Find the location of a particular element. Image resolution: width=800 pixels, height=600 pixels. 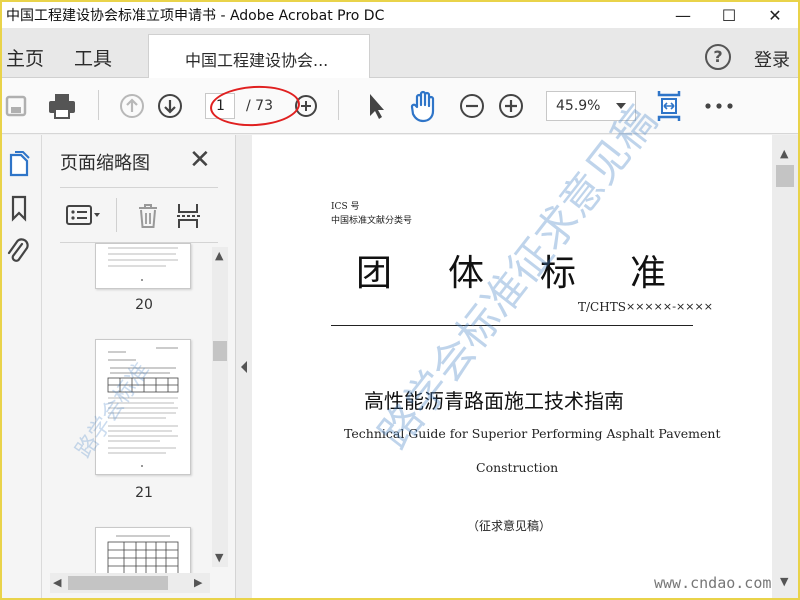

thumbnail-label: 21 is located at coordinates (144, 493).